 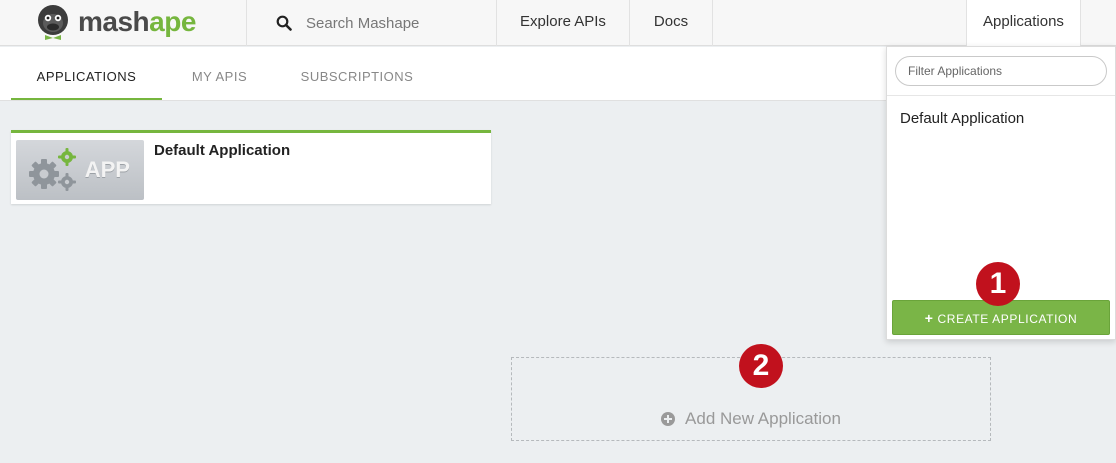 I want to click on top-navbar: mashape Explore APIs Docs Applications, so click(x=558, y=23).